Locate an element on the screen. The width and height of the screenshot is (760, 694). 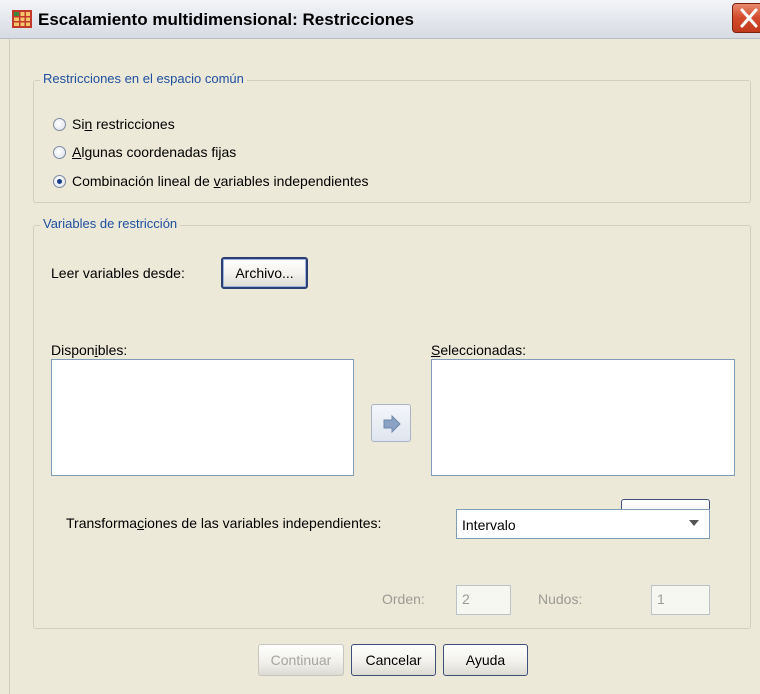
radio-label: Algunas coordenadas fijas is located at coordinates (154, 152).